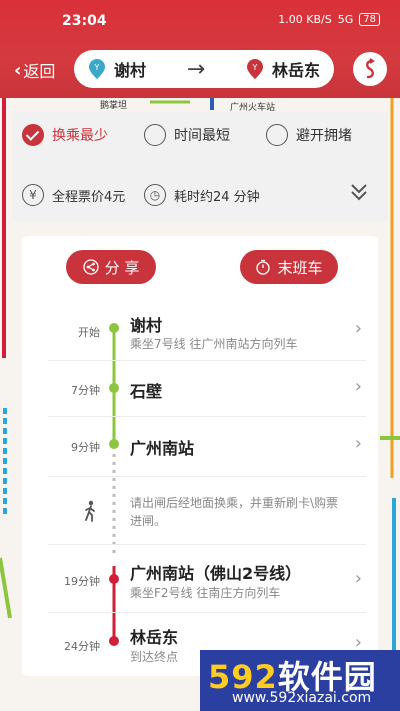  Describe the element at coordinates (80, 136) in the screenshot. I see `option-label: 换乘最少` at that location.